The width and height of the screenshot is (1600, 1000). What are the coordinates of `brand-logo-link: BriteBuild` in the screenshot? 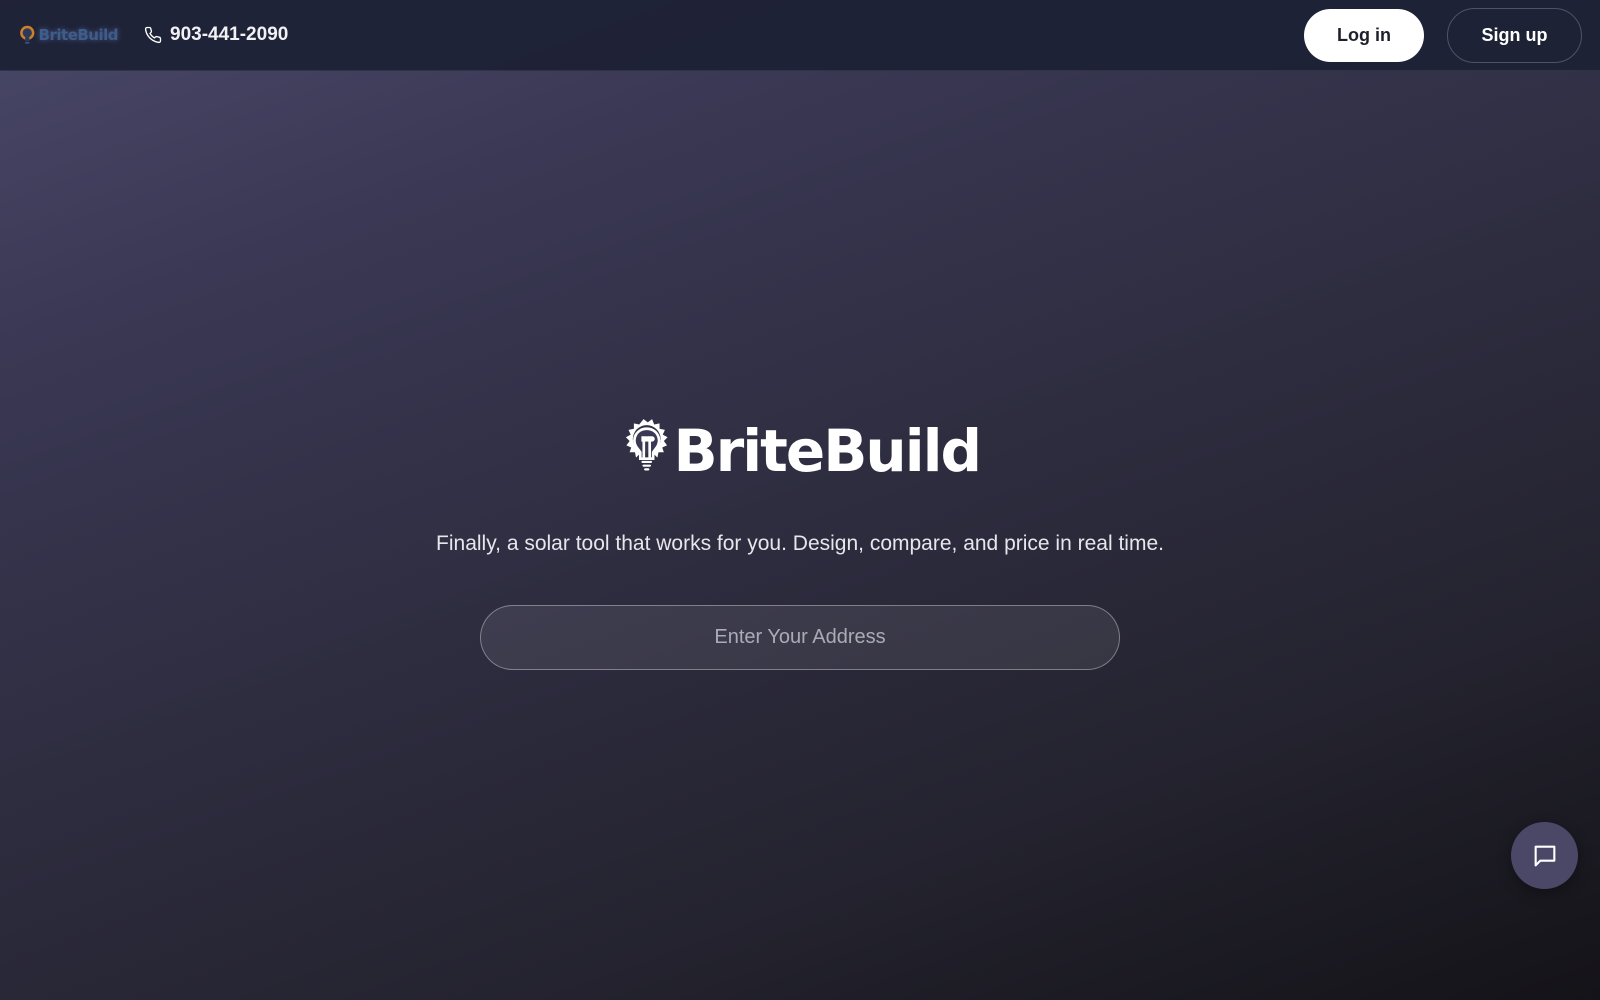 It's located at (68, 35).